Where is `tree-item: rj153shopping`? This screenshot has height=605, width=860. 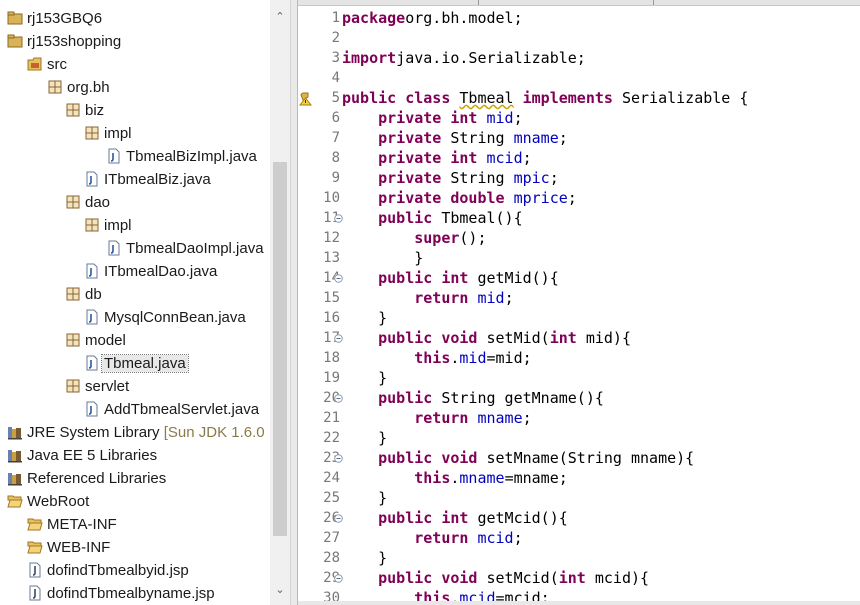
tree-item: rj153shopping is located at coordinates (64, 42).